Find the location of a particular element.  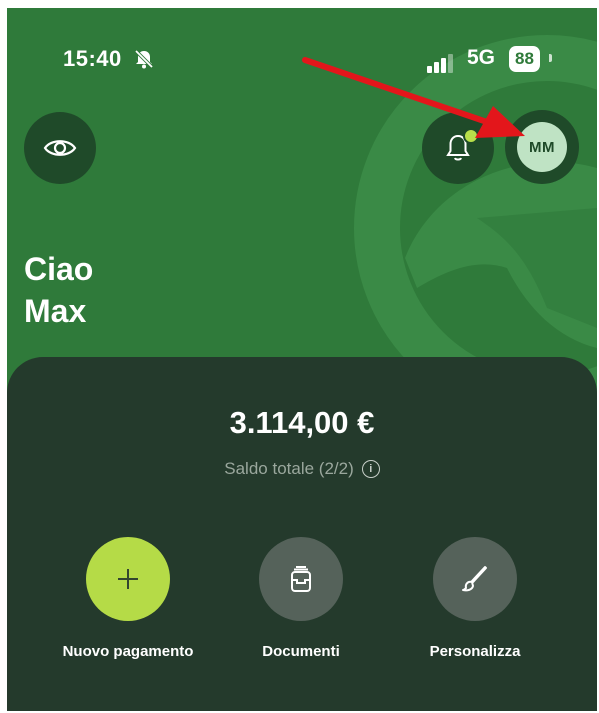

plus-icon is located at coordinates (128, 579).